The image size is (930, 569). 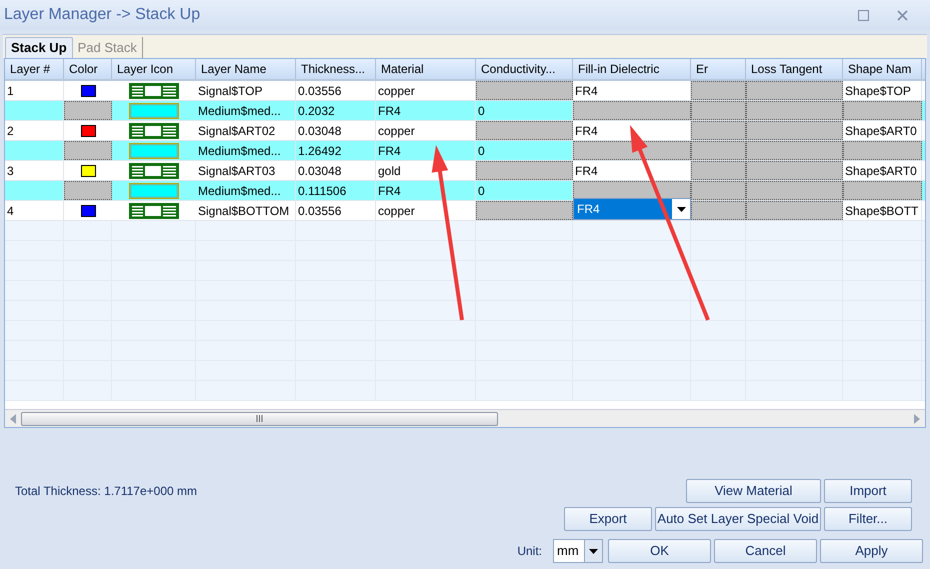 What do you see at coordinates (753, 491) in the screenshot?
I see `action-button: View Material` at bounding box center [753, 491].